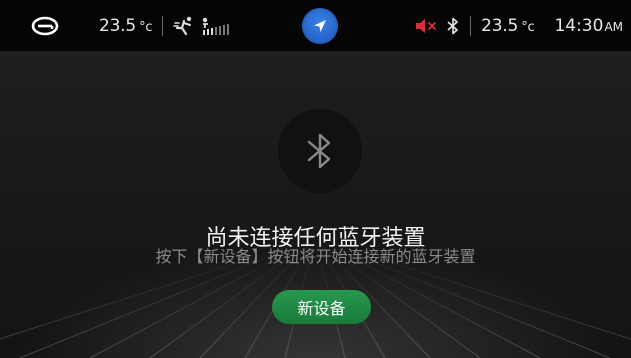 The image size is (631, 358). I want to click on no-device-hint: 按下【新设备】按钮将开始连接新的蓝牙装置, so click(315, 256).